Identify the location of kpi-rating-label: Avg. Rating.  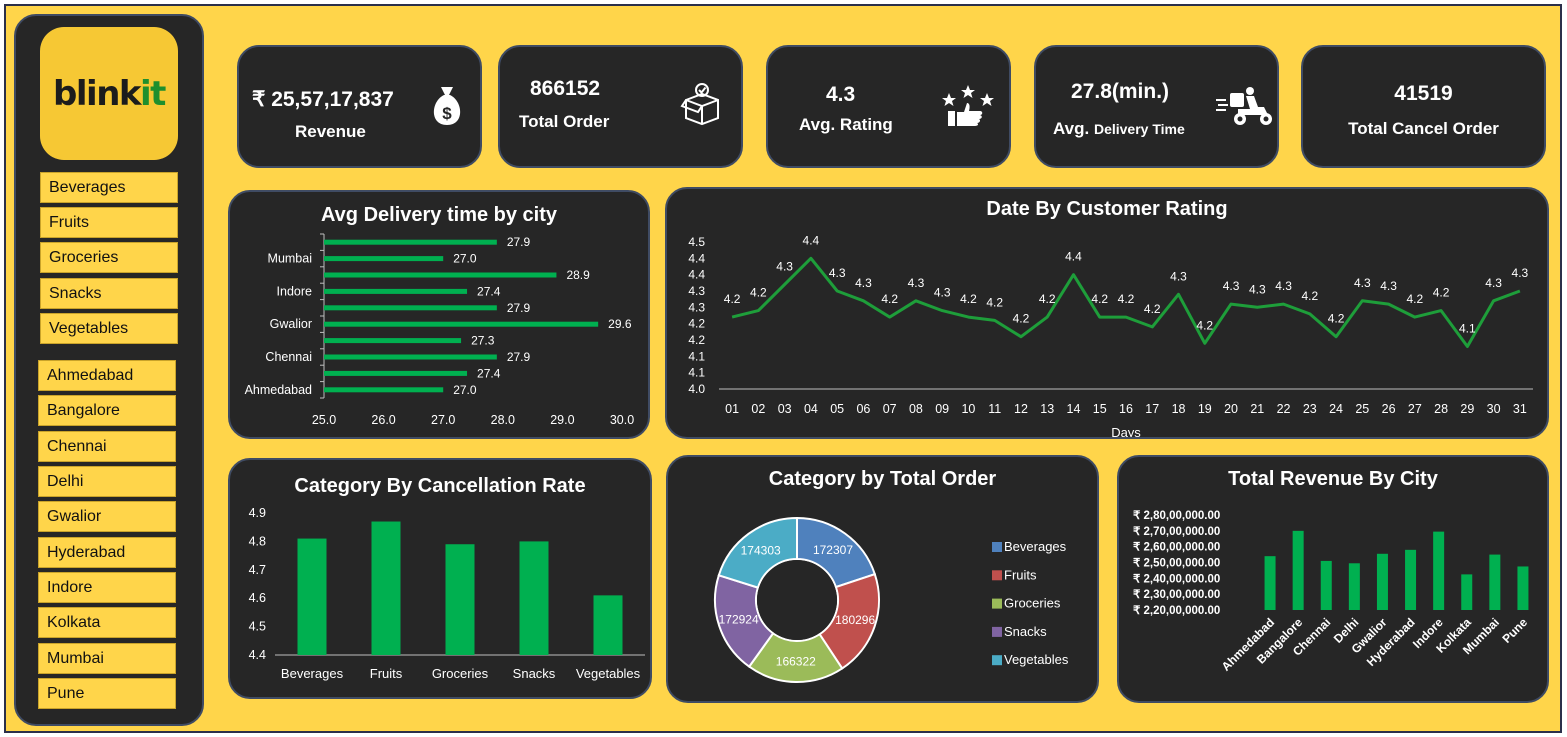
(846, 124).